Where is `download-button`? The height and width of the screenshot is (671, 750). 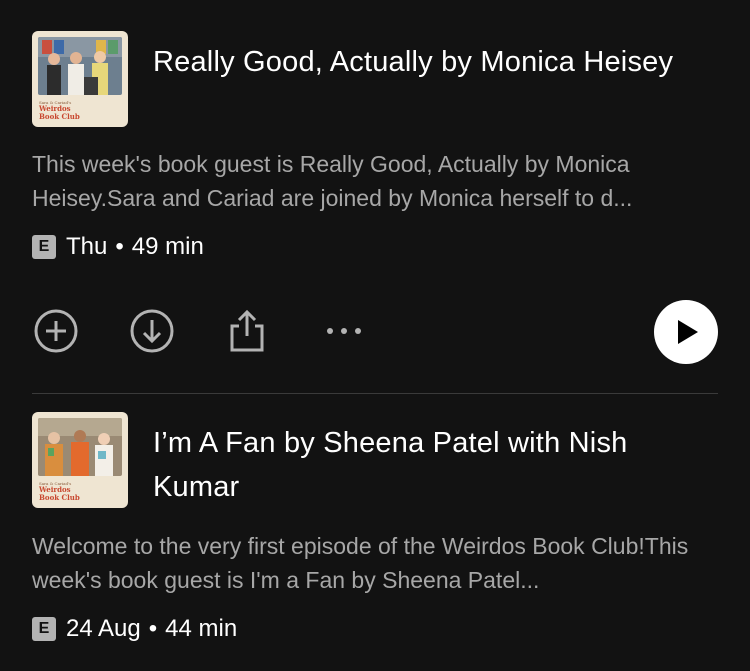
download-button is located at coordinates (152, 331).